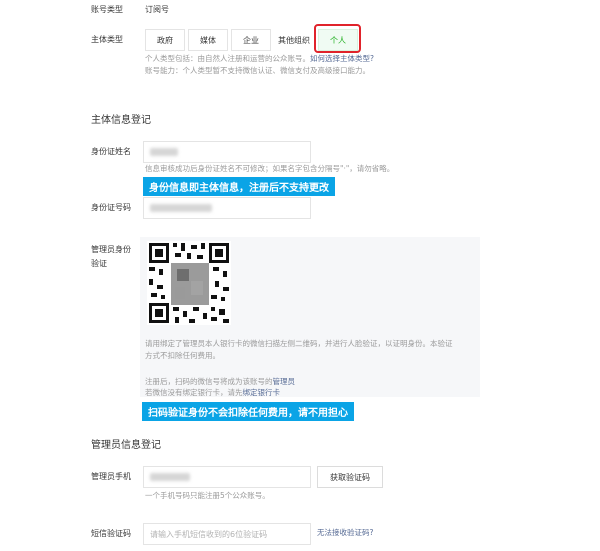 This screenshot has width=600, height=551. I want to click on admin-phone-hint: 一个手机号码只能注册5个公众账号。, so click(207, 495).